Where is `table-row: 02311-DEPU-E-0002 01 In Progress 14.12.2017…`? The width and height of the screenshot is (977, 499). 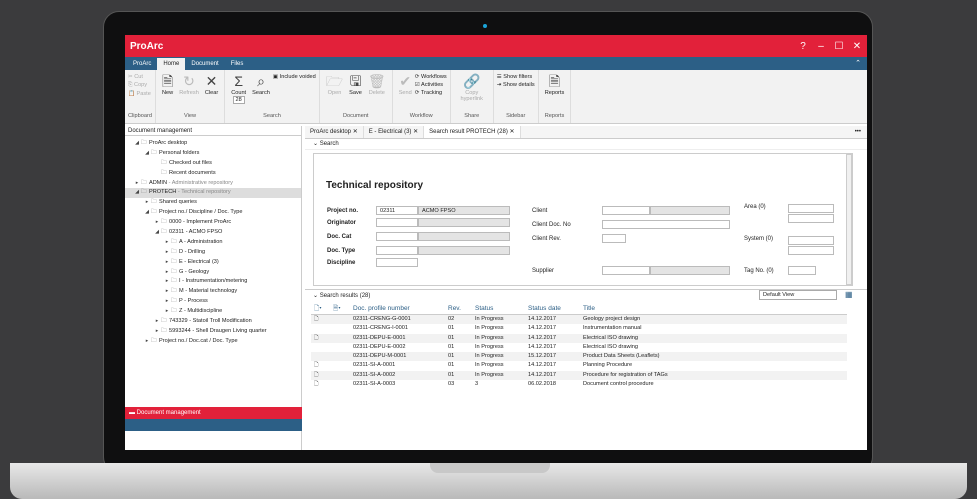 table-row: 02311-DEPU-E-0002 01 In Progress 14.12.2017… is located at coordinates (579, 347).